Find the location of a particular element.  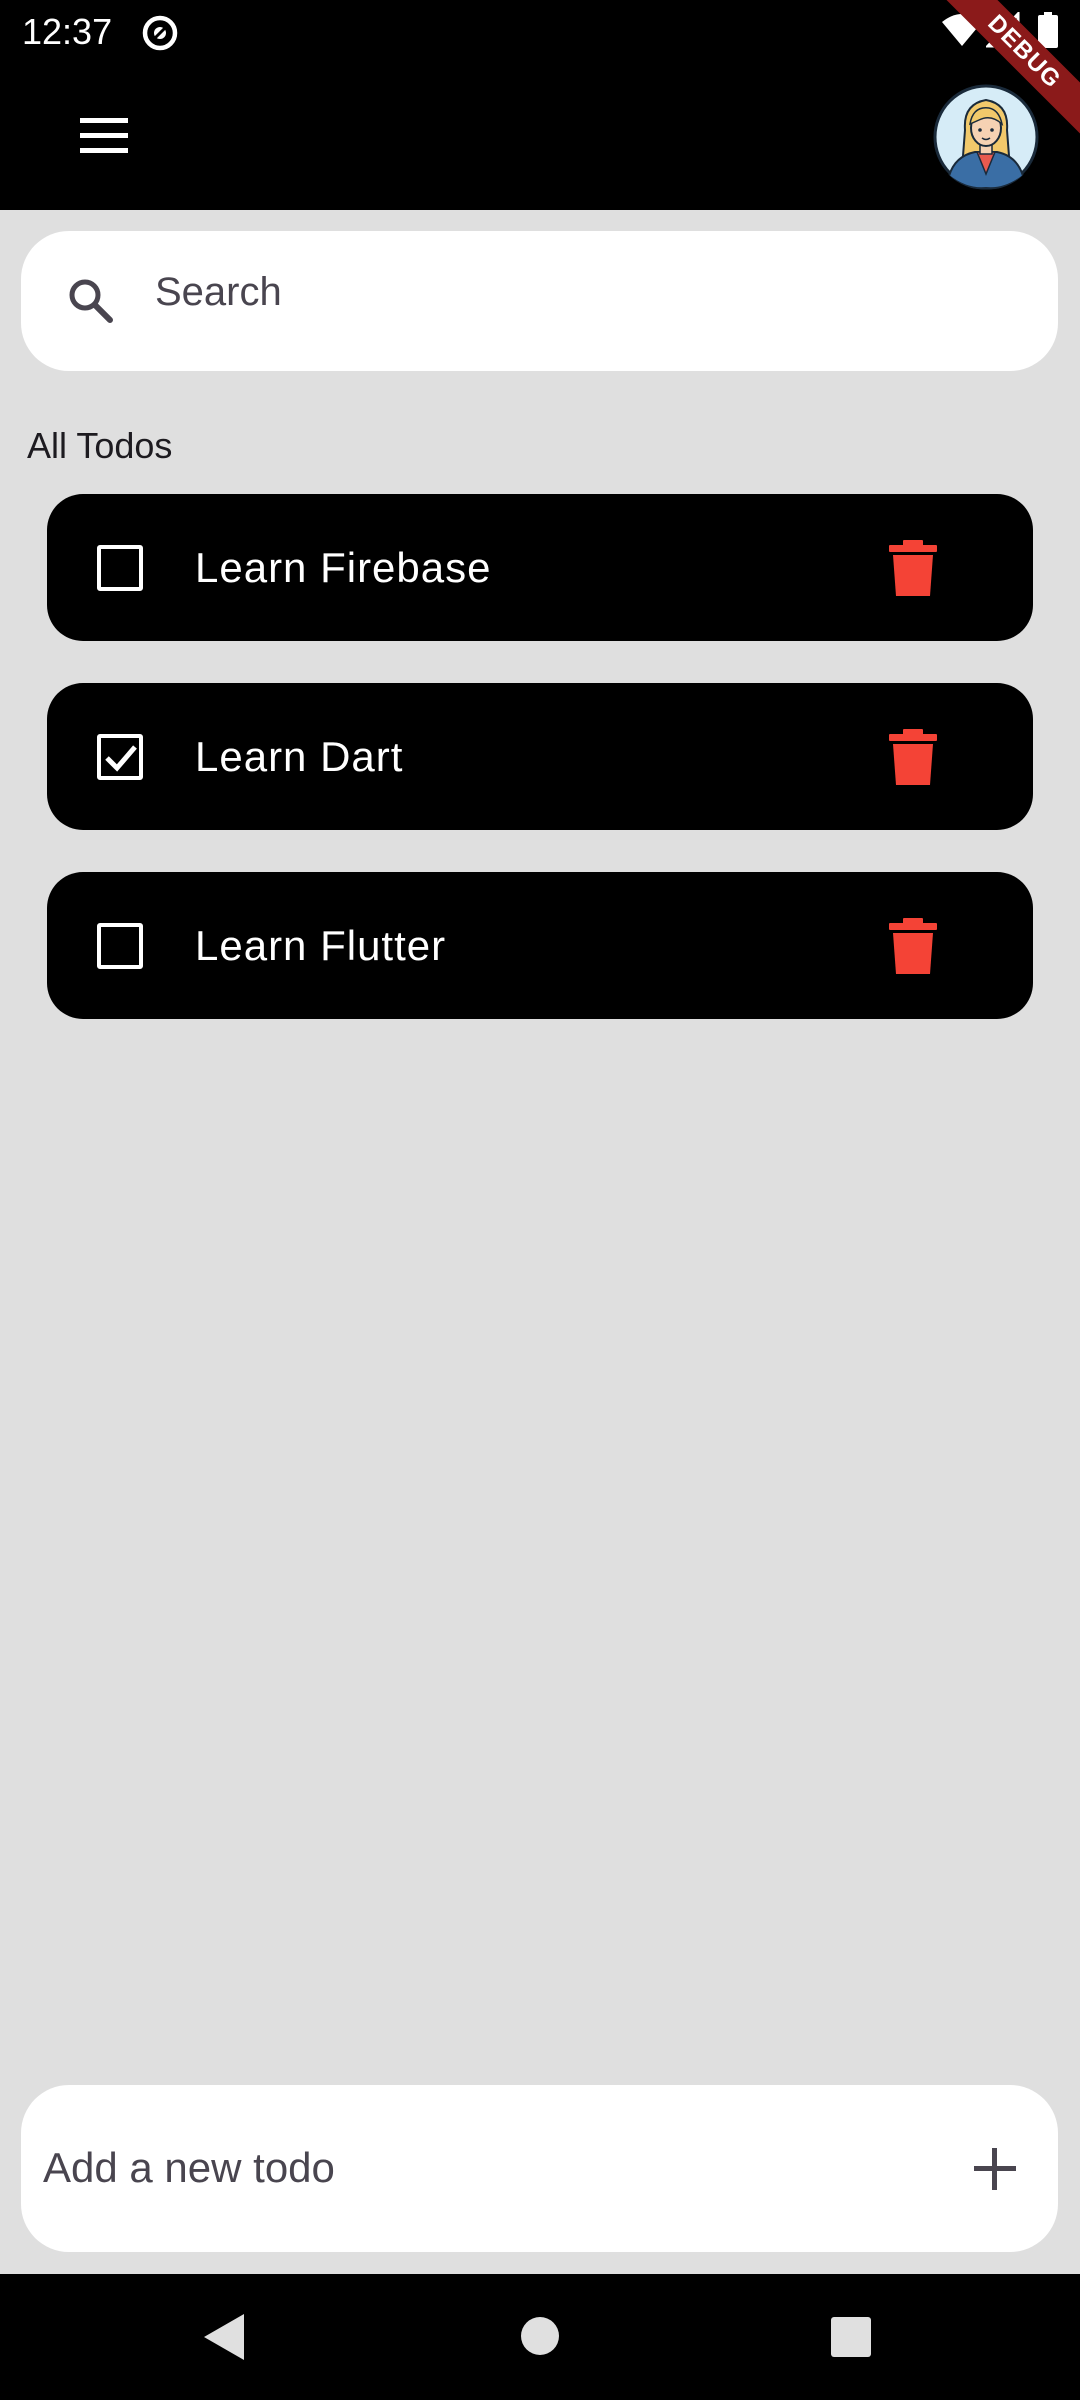

status-time: 12:37 is located at coordinates (67, 31).